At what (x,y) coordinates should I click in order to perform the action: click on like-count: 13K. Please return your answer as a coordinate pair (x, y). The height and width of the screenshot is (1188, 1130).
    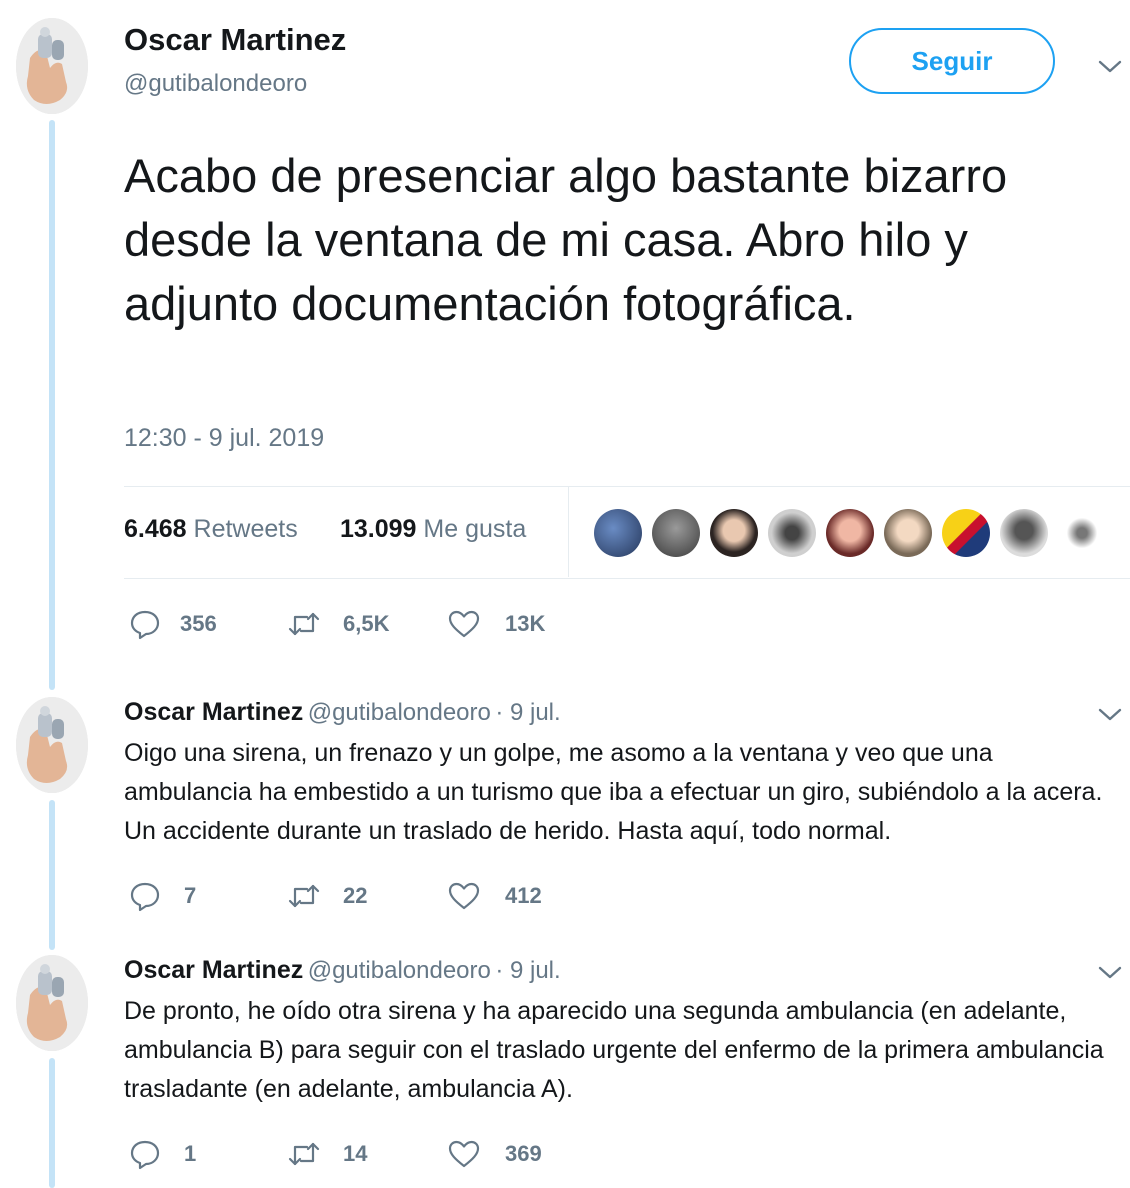
    Looking at the image, I should click on (525, 623).